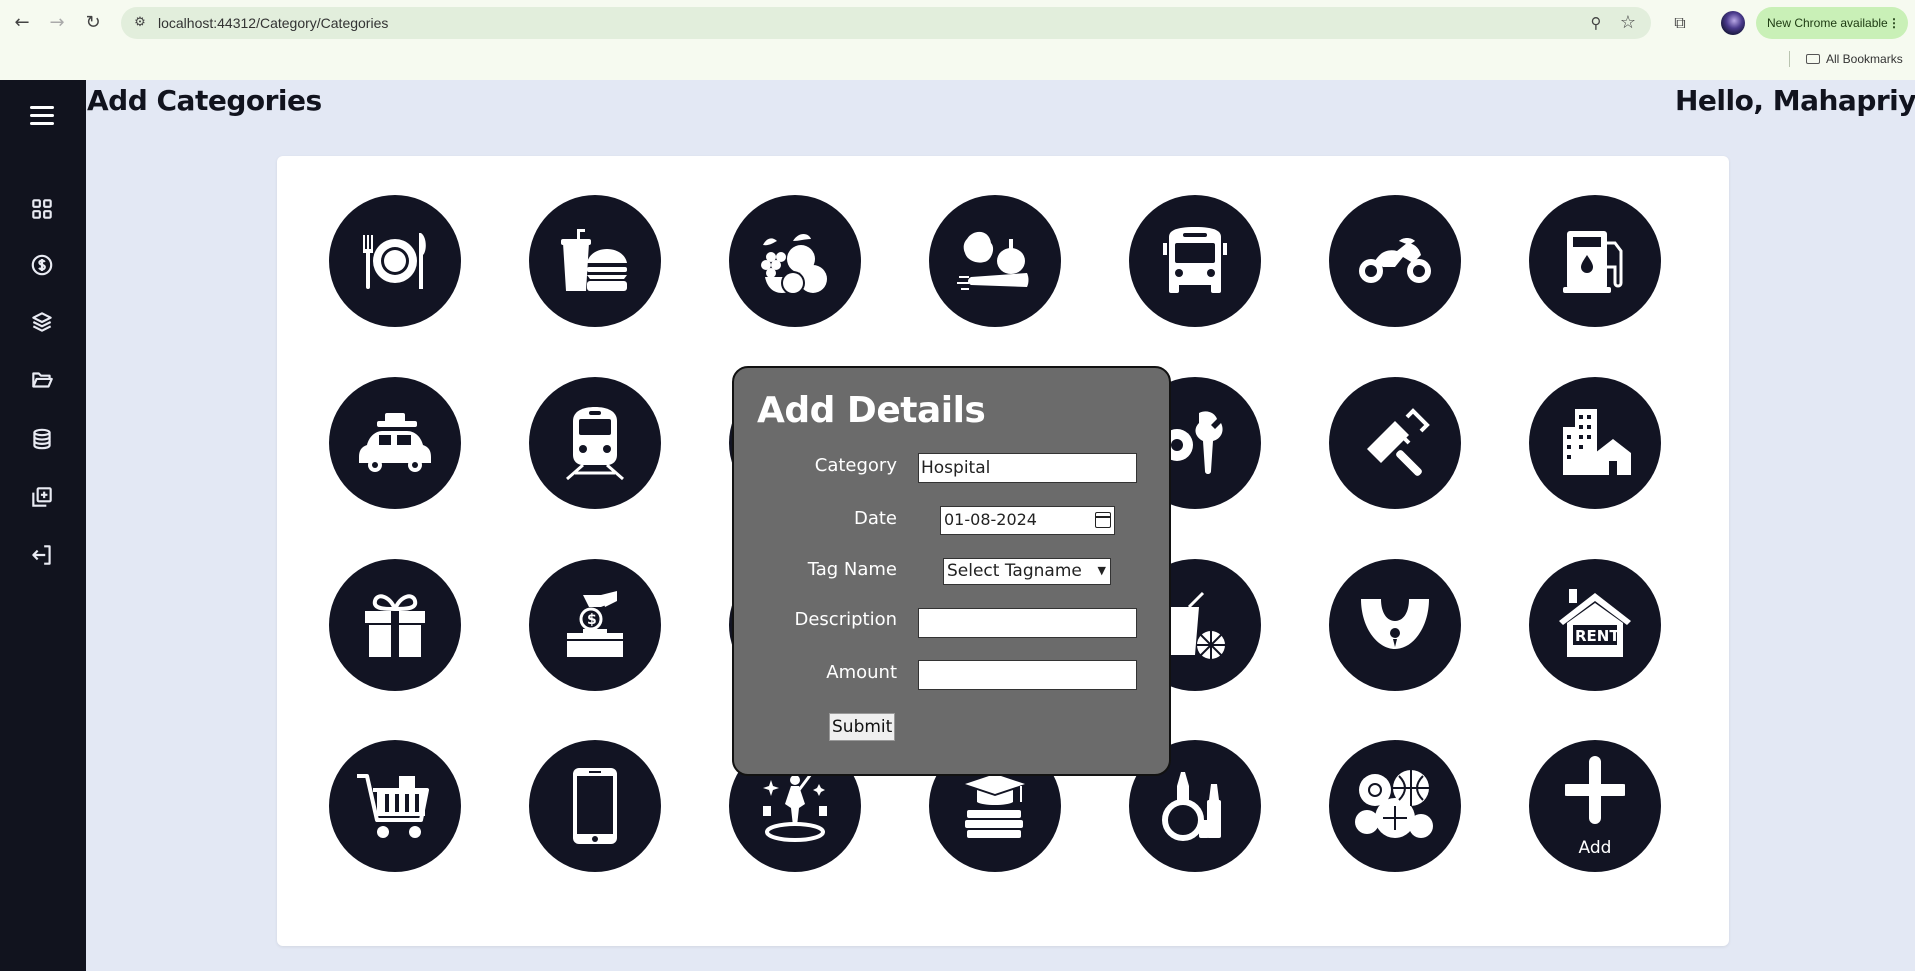 The height and width of the screenshot is (971, 1915). I want to click on forward-icon: →, so click(57, 23).